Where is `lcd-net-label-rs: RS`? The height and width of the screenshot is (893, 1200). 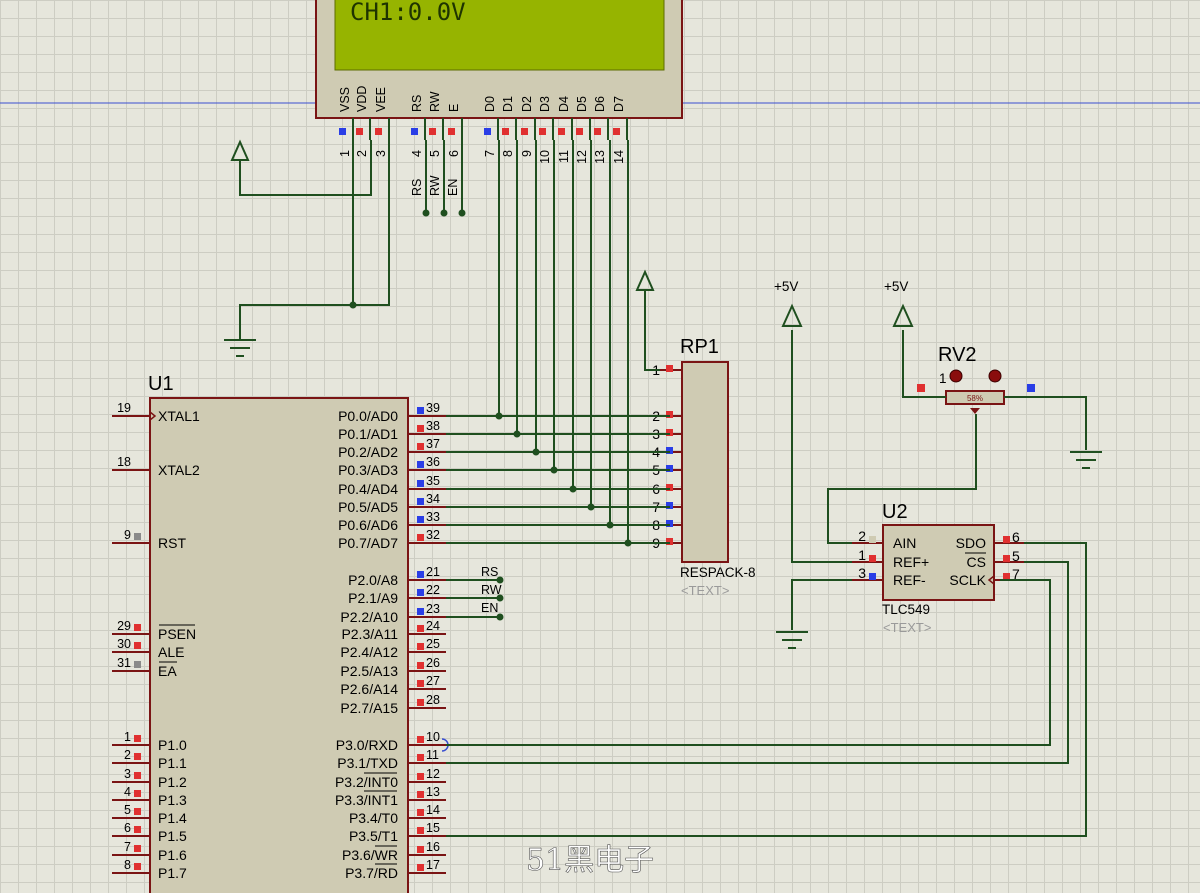
lcd-net-label-rs: RS is located at coordinates (417, 187).